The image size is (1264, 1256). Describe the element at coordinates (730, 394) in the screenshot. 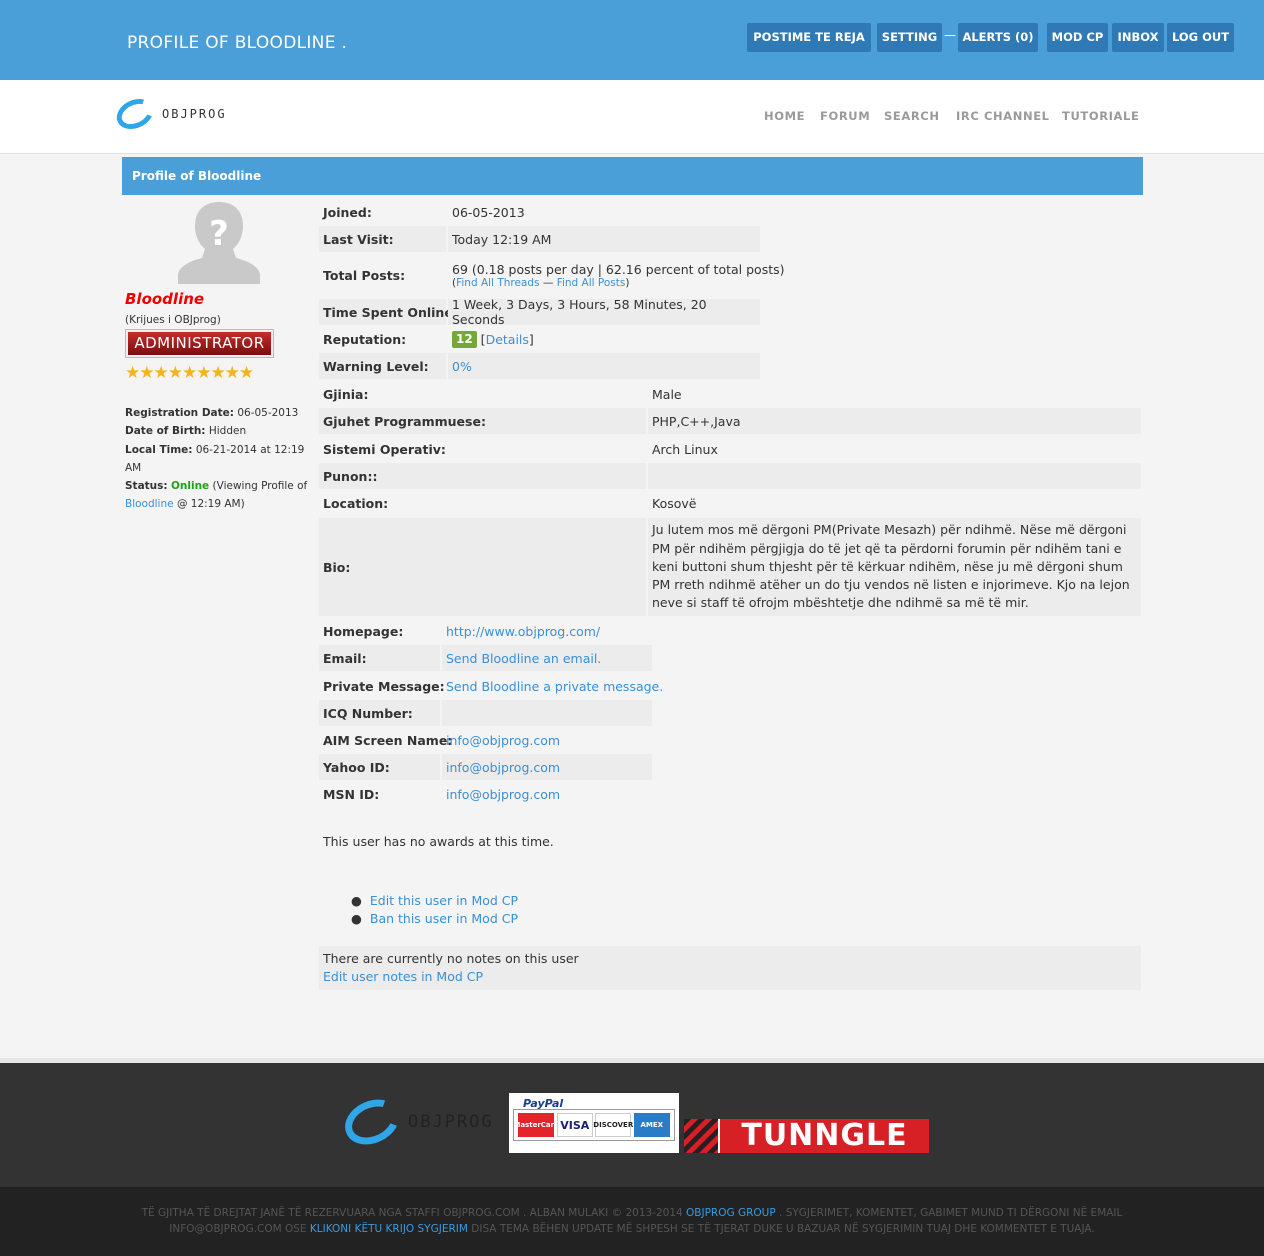

I see `field-row-gender: Gjinia: Male` at that location.